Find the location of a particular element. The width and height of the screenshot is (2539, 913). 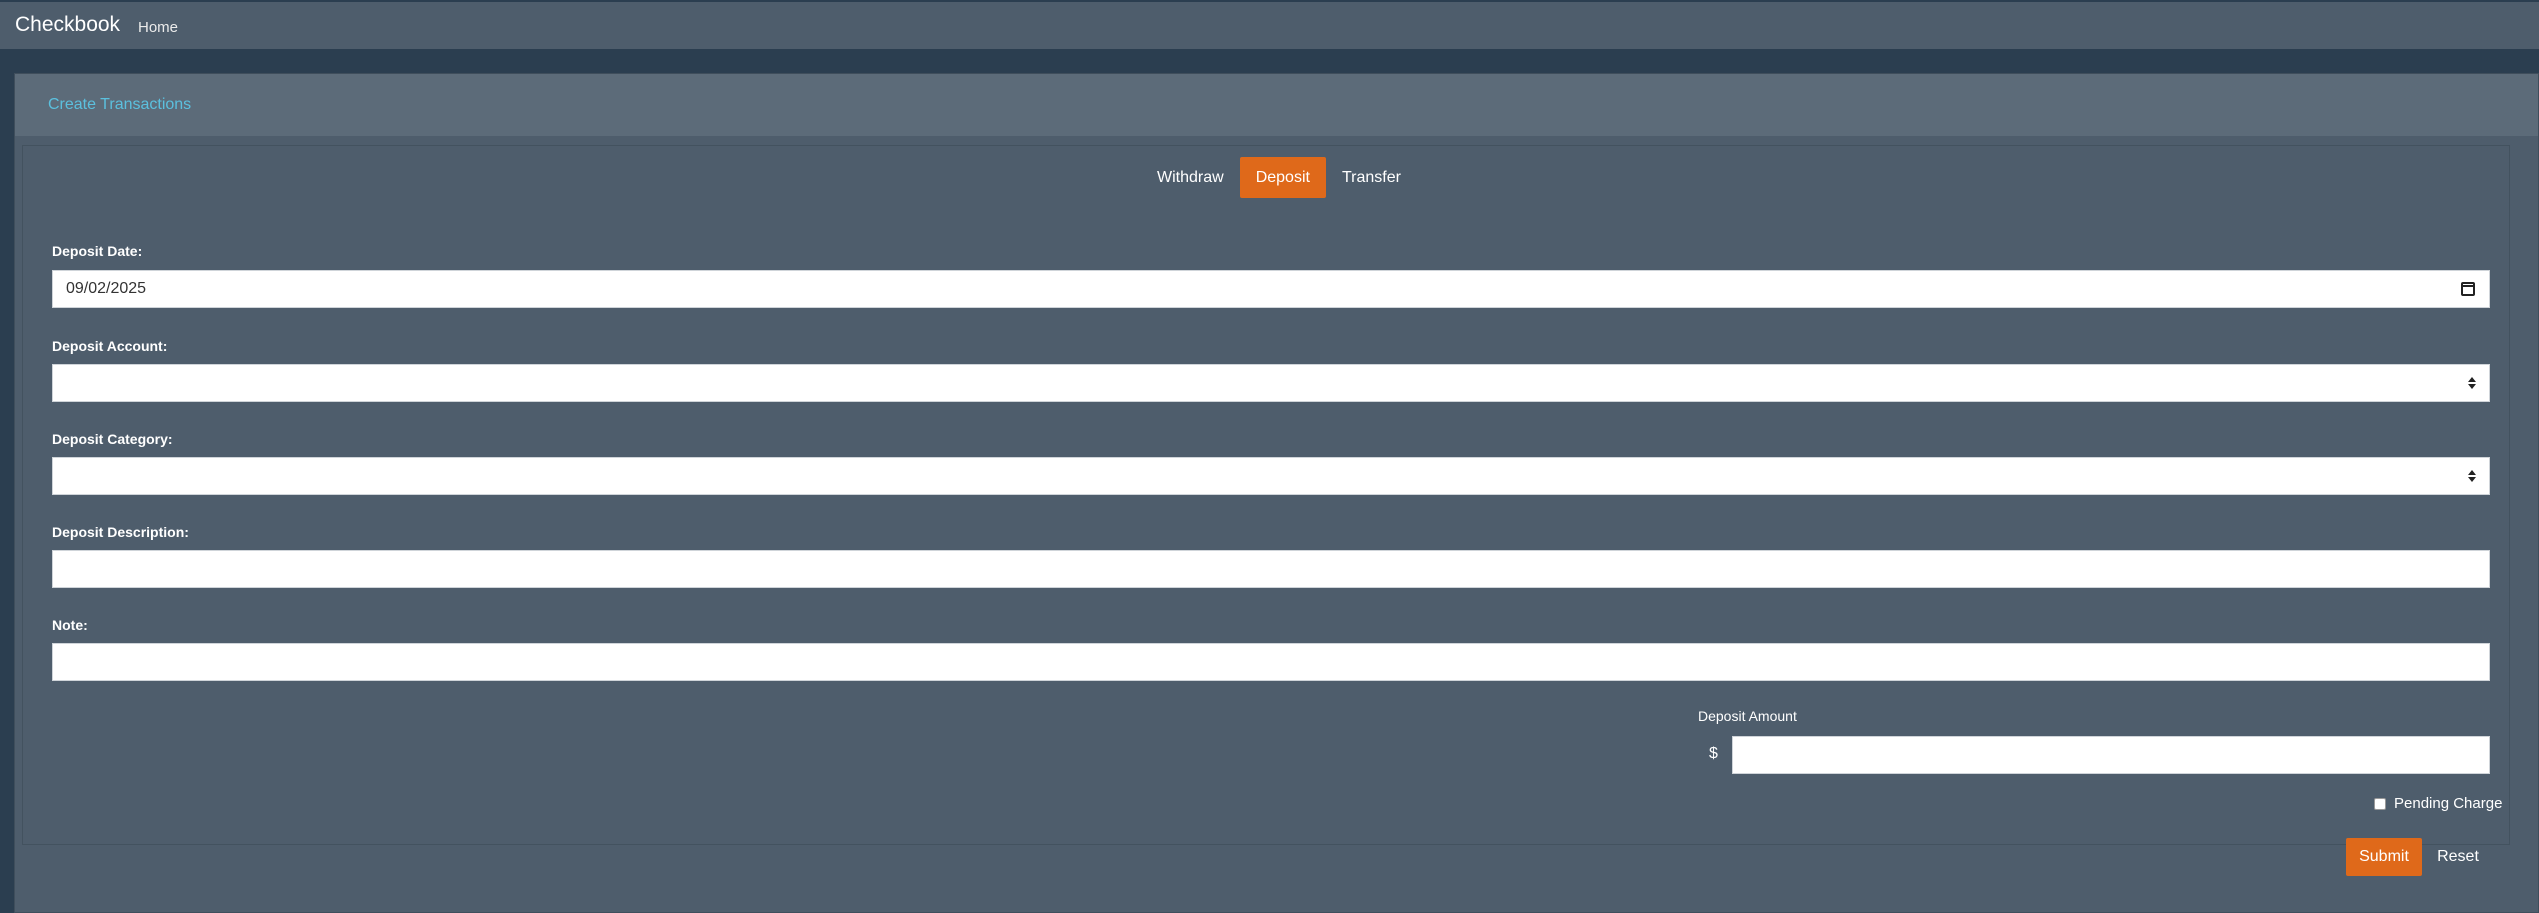

nav-link-home: Home is located at coordinates (158, 27).